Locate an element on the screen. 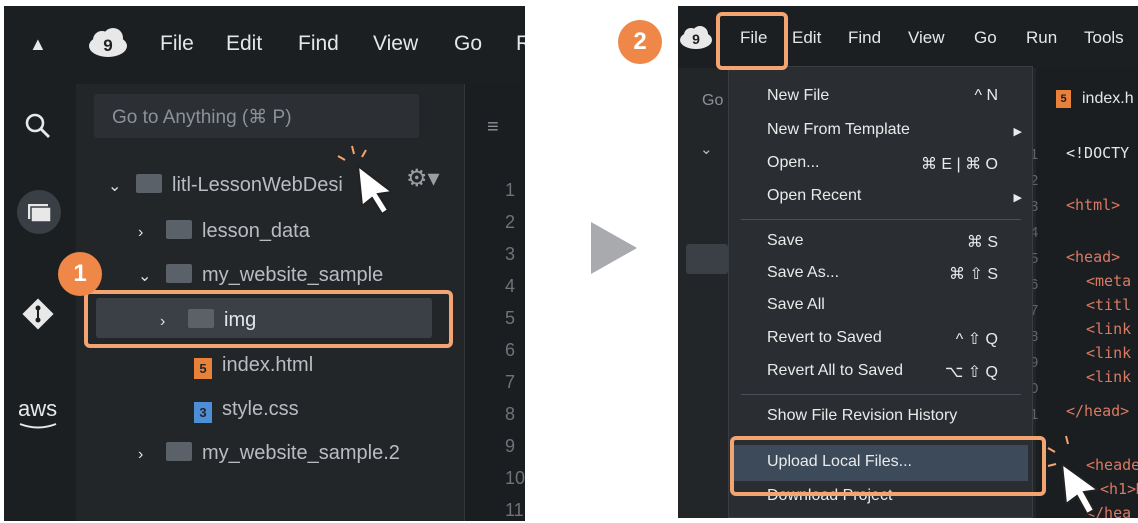 Image resolution: width=1138 pixels, height=523 pixels. tree-label: lesson_data is located at coordinates (256, 231).